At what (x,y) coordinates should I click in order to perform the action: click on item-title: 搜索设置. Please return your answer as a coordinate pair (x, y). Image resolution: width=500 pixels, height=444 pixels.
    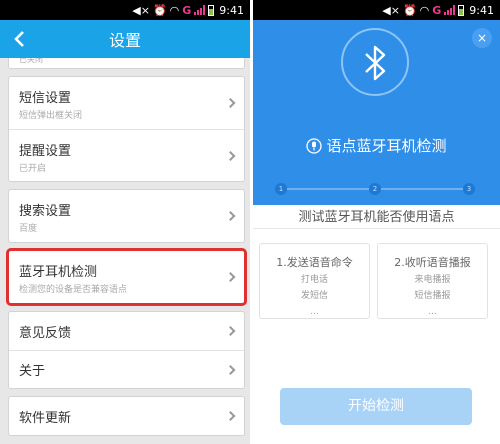
    Looking at the image, I should click on (45, 211).